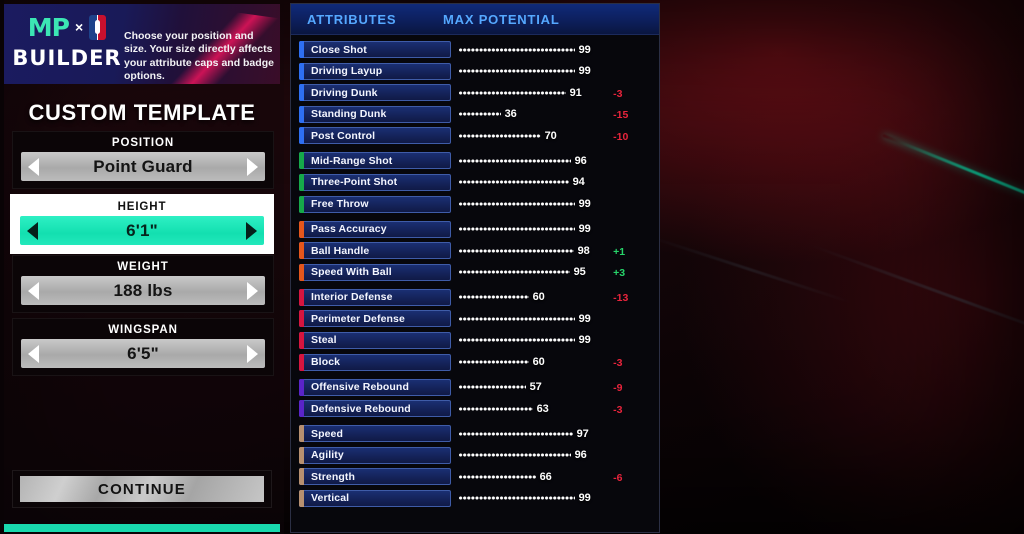 This screenshot has width=1024, height=534. I want to click on attribute-pill: Agility, so click(375, 455).